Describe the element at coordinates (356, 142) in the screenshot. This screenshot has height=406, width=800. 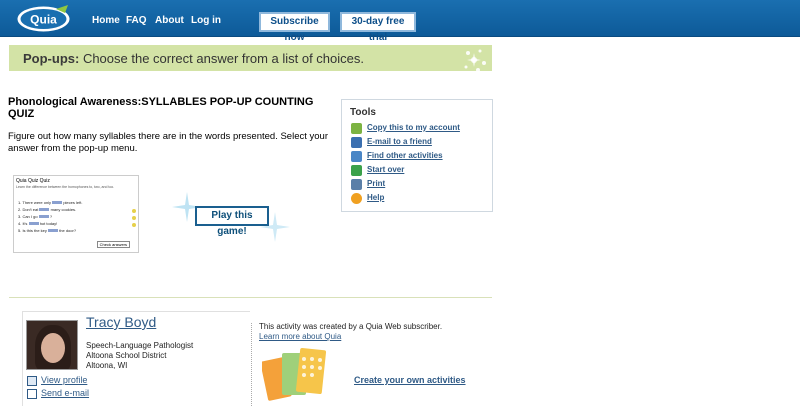
I see `email-friend-icon` at that location.